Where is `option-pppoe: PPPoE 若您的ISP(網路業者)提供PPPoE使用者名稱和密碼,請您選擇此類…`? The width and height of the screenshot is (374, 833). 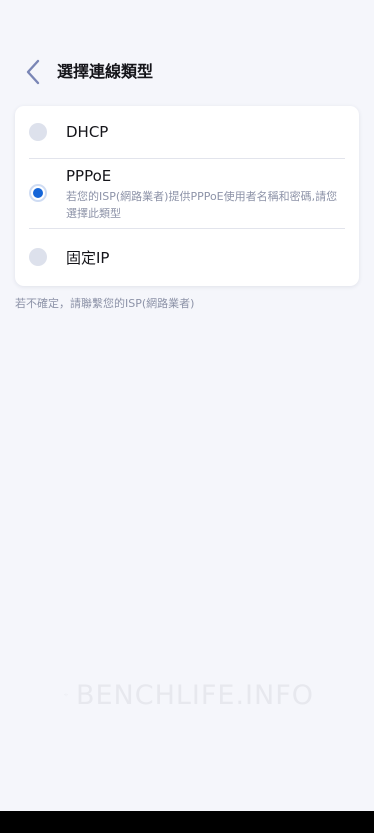 option-pppoe: PPPoE 若您的ISP(網路業者)提供PPPoE使用者名稱和密碼,請您選擇此類… is located at coordinates (187, 193).